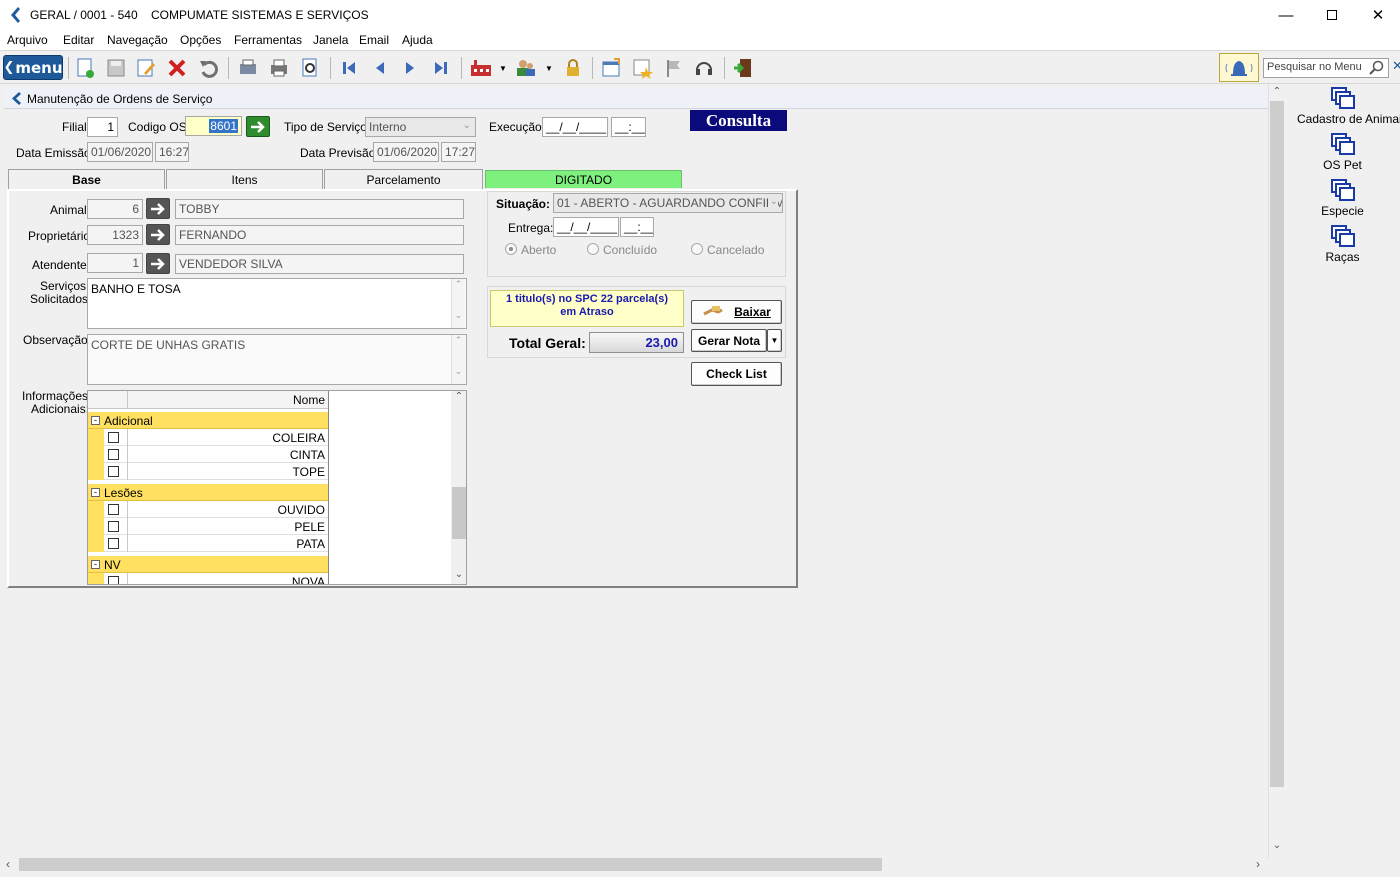  What do you see at coordinates (637, 227) in the screenshot?
I see `entrega-time-field: __:__` at bounding box center [637, 227].